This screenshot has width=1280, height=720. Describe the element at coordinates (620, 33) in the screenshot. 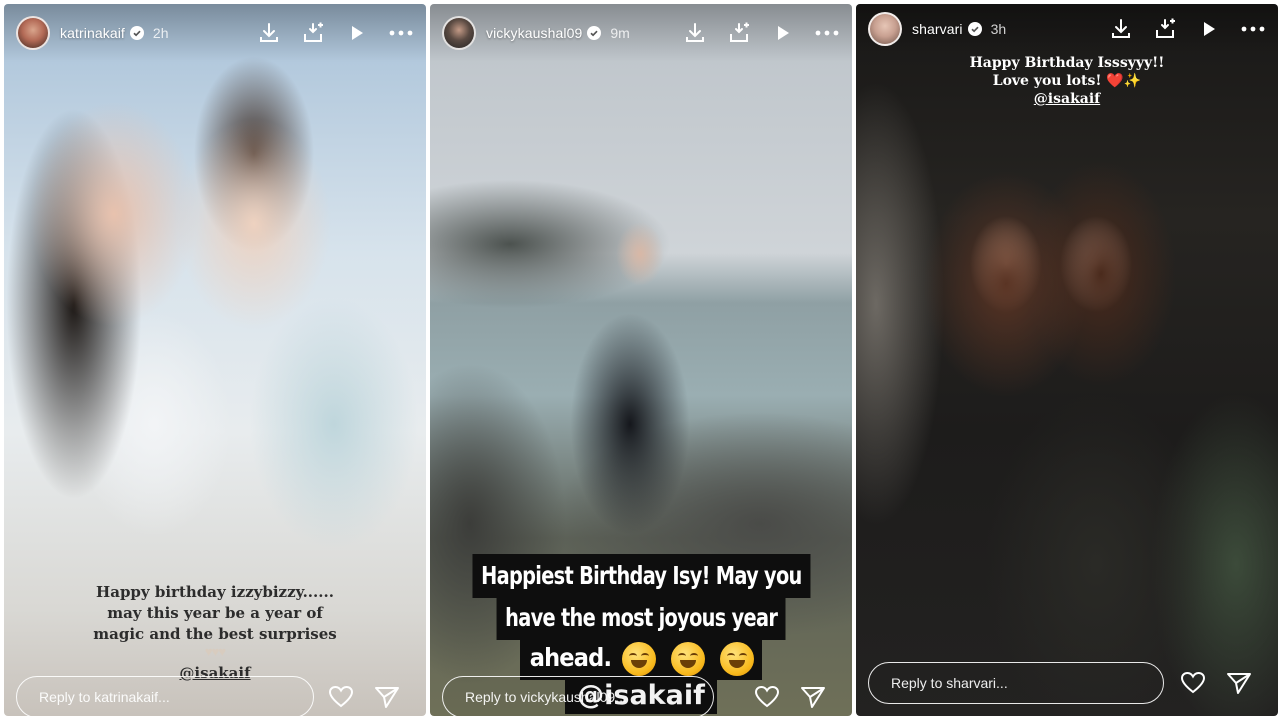

I see `time-ago: 9m` at that location.